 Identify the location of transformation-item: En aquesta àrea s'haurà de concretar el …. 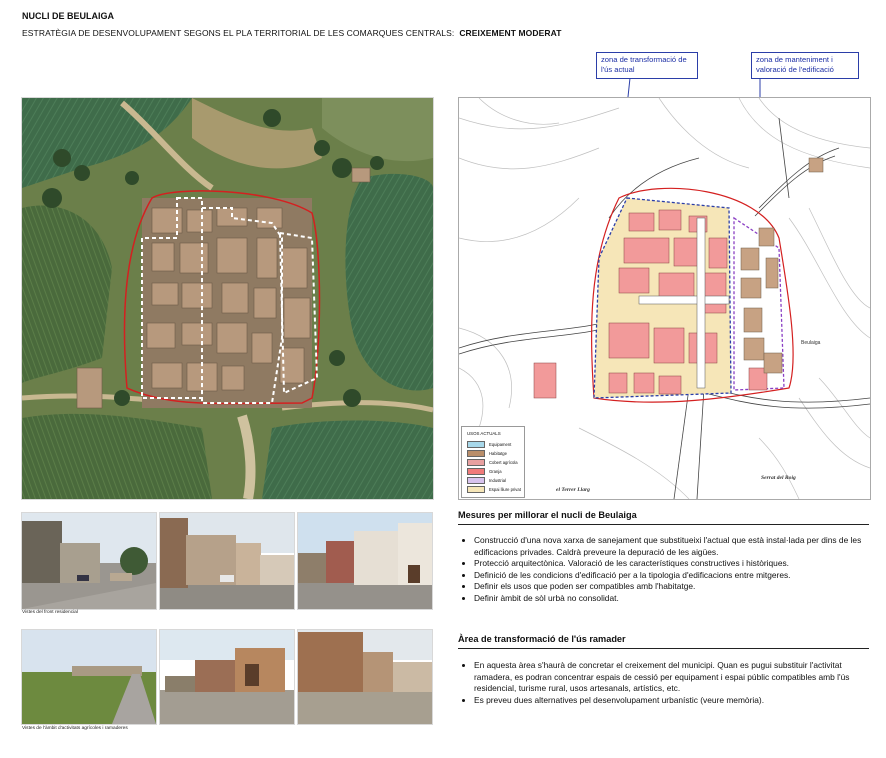
(676, 677).